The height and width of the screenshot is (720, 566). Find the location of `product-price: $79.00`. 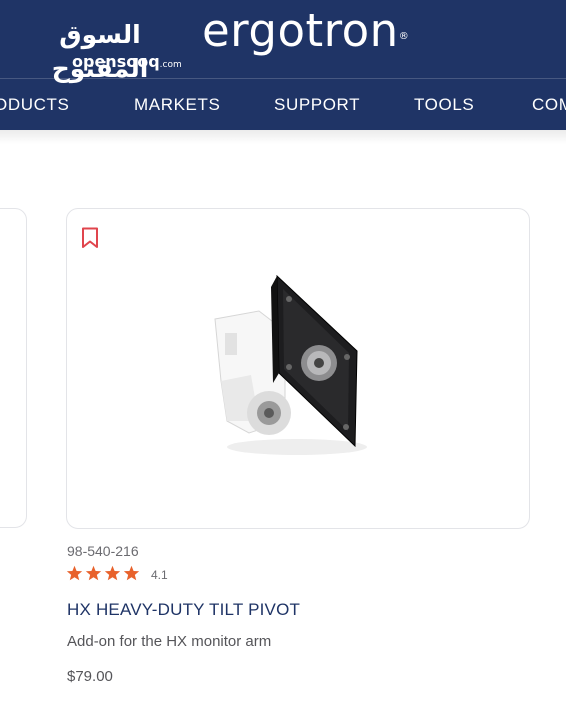

product-price: $79.00 is located at coordinates (90, 676).